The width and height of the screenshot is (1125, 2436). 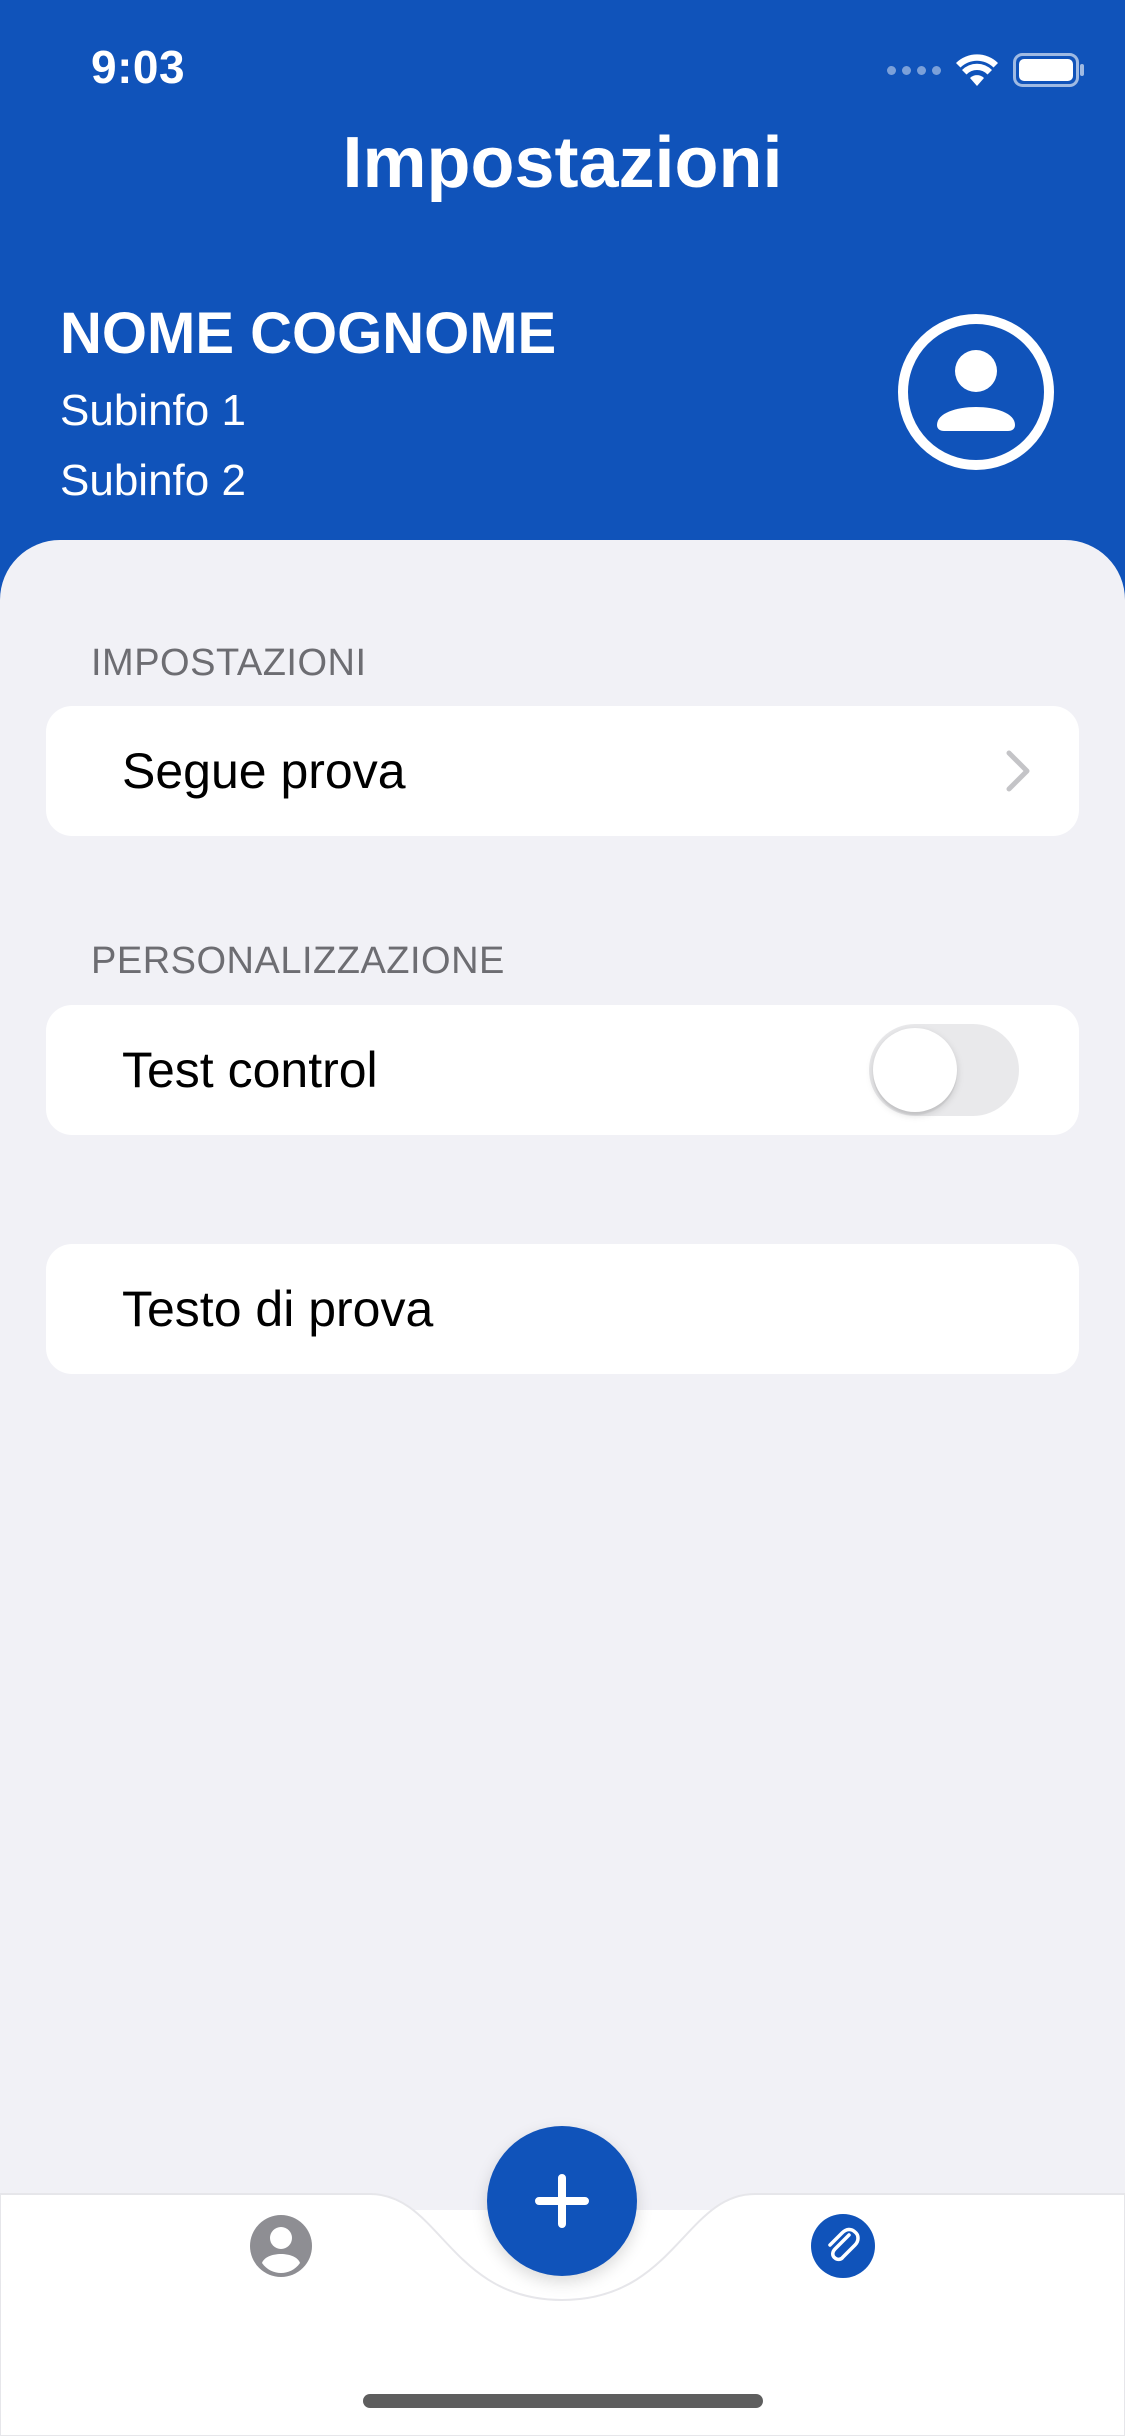 I want to click on add-button, so click(x=562, y=2201).